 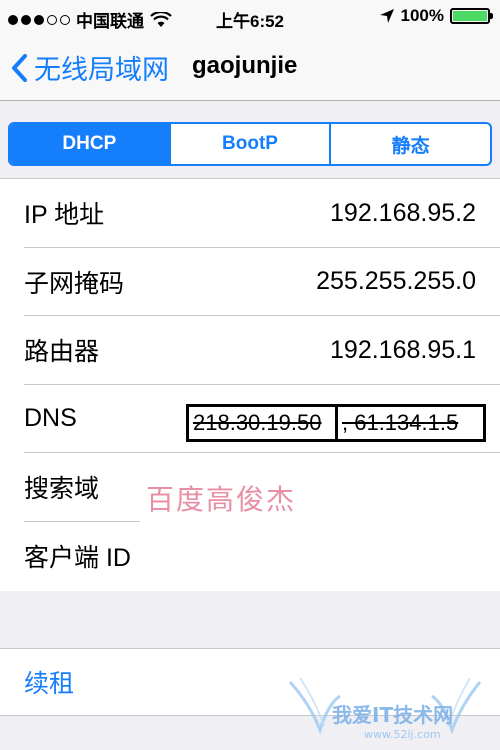 I want to click on client-id-row: 客户端 ID, so click(x=250, y=556).